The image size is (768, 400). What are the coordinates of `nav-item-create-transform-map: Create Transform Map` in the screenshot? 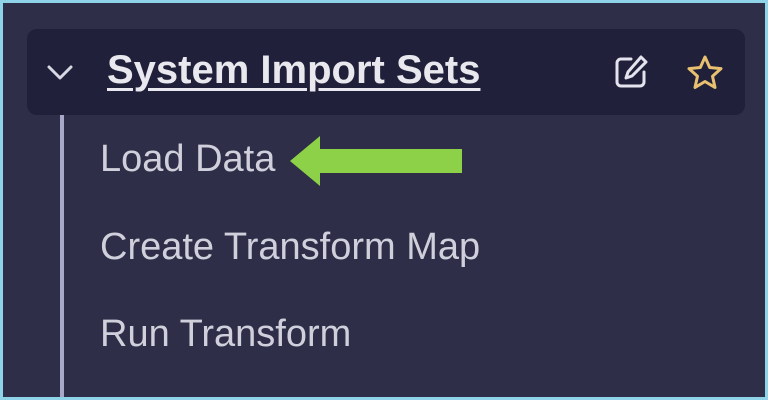 It's located at (290, 247).